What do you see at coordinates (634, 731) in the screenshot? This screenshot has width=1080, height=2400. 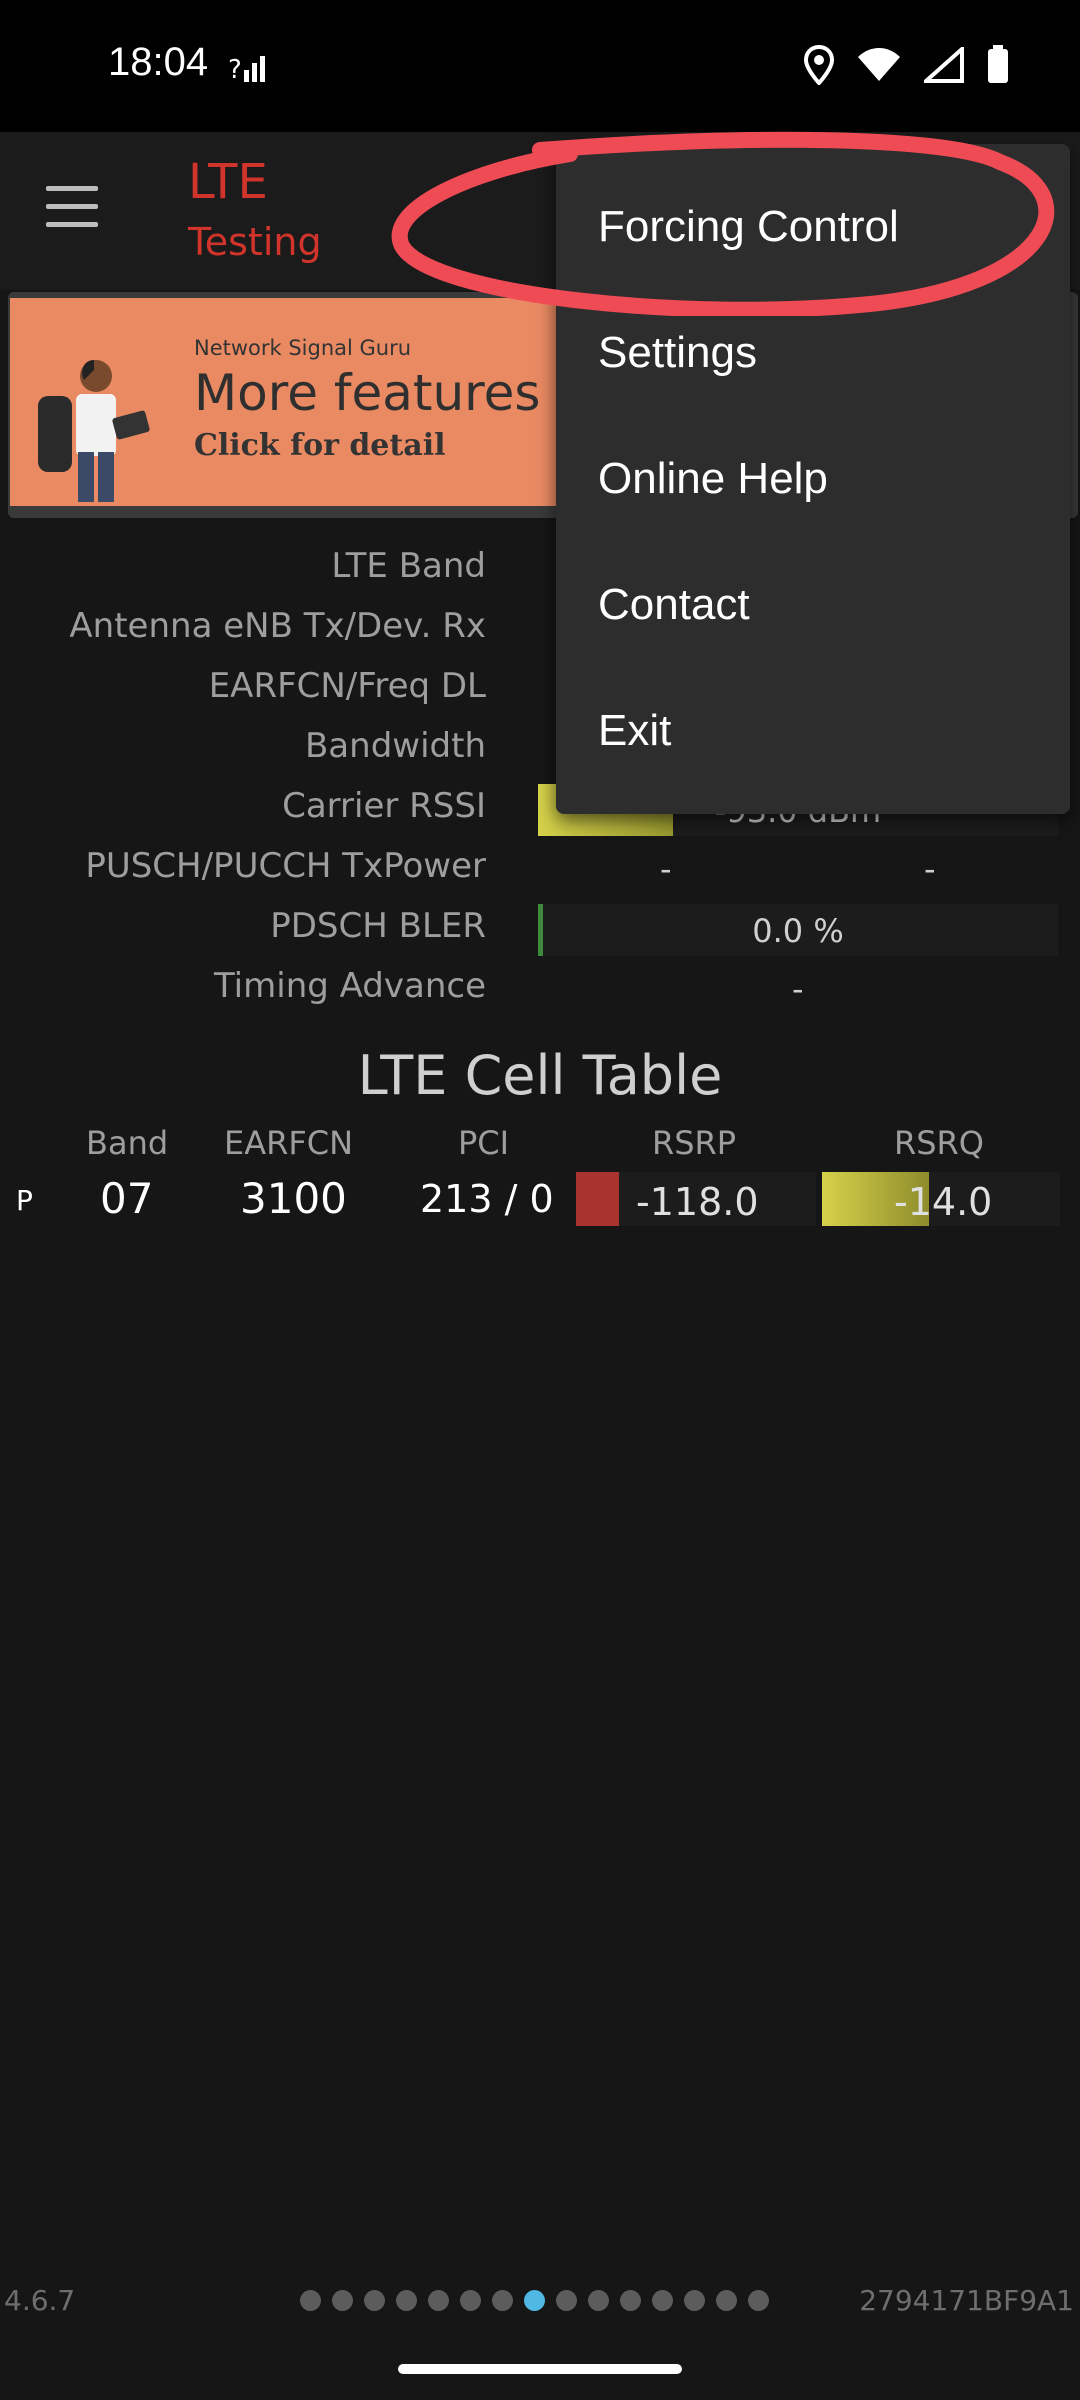 I see `menu-item-exit: Exit` at bounding box center [634, 731].